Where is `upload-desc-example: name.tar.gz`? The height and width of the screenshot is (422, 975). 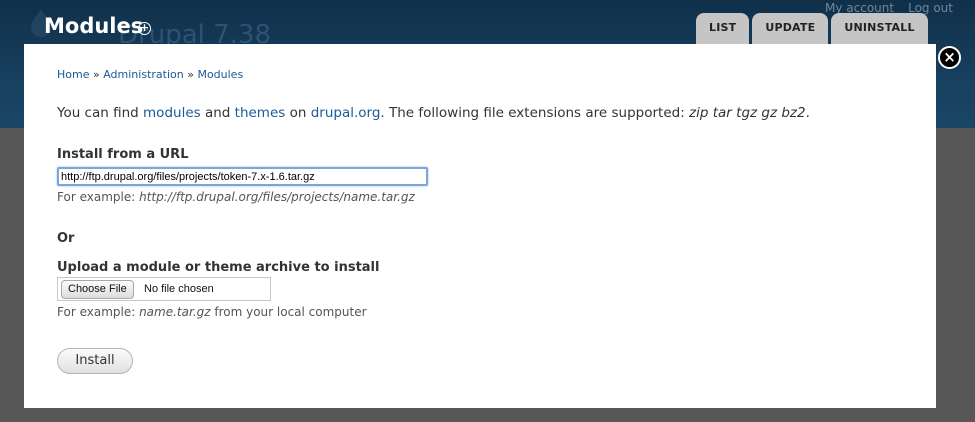
upload-desc-example: name.tar.gz is located at coordinates (175, 312).